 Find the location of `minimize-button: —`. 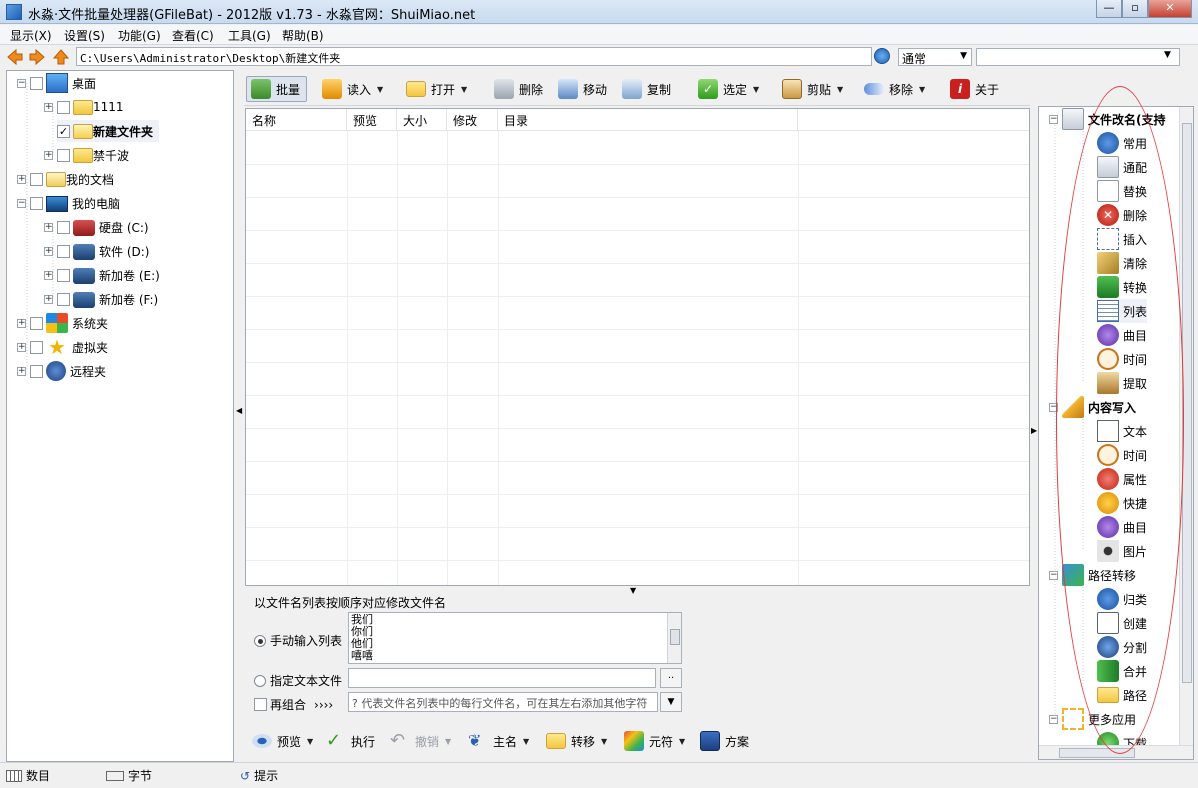

minimize-button: — is located at coordinates (1109, 9).